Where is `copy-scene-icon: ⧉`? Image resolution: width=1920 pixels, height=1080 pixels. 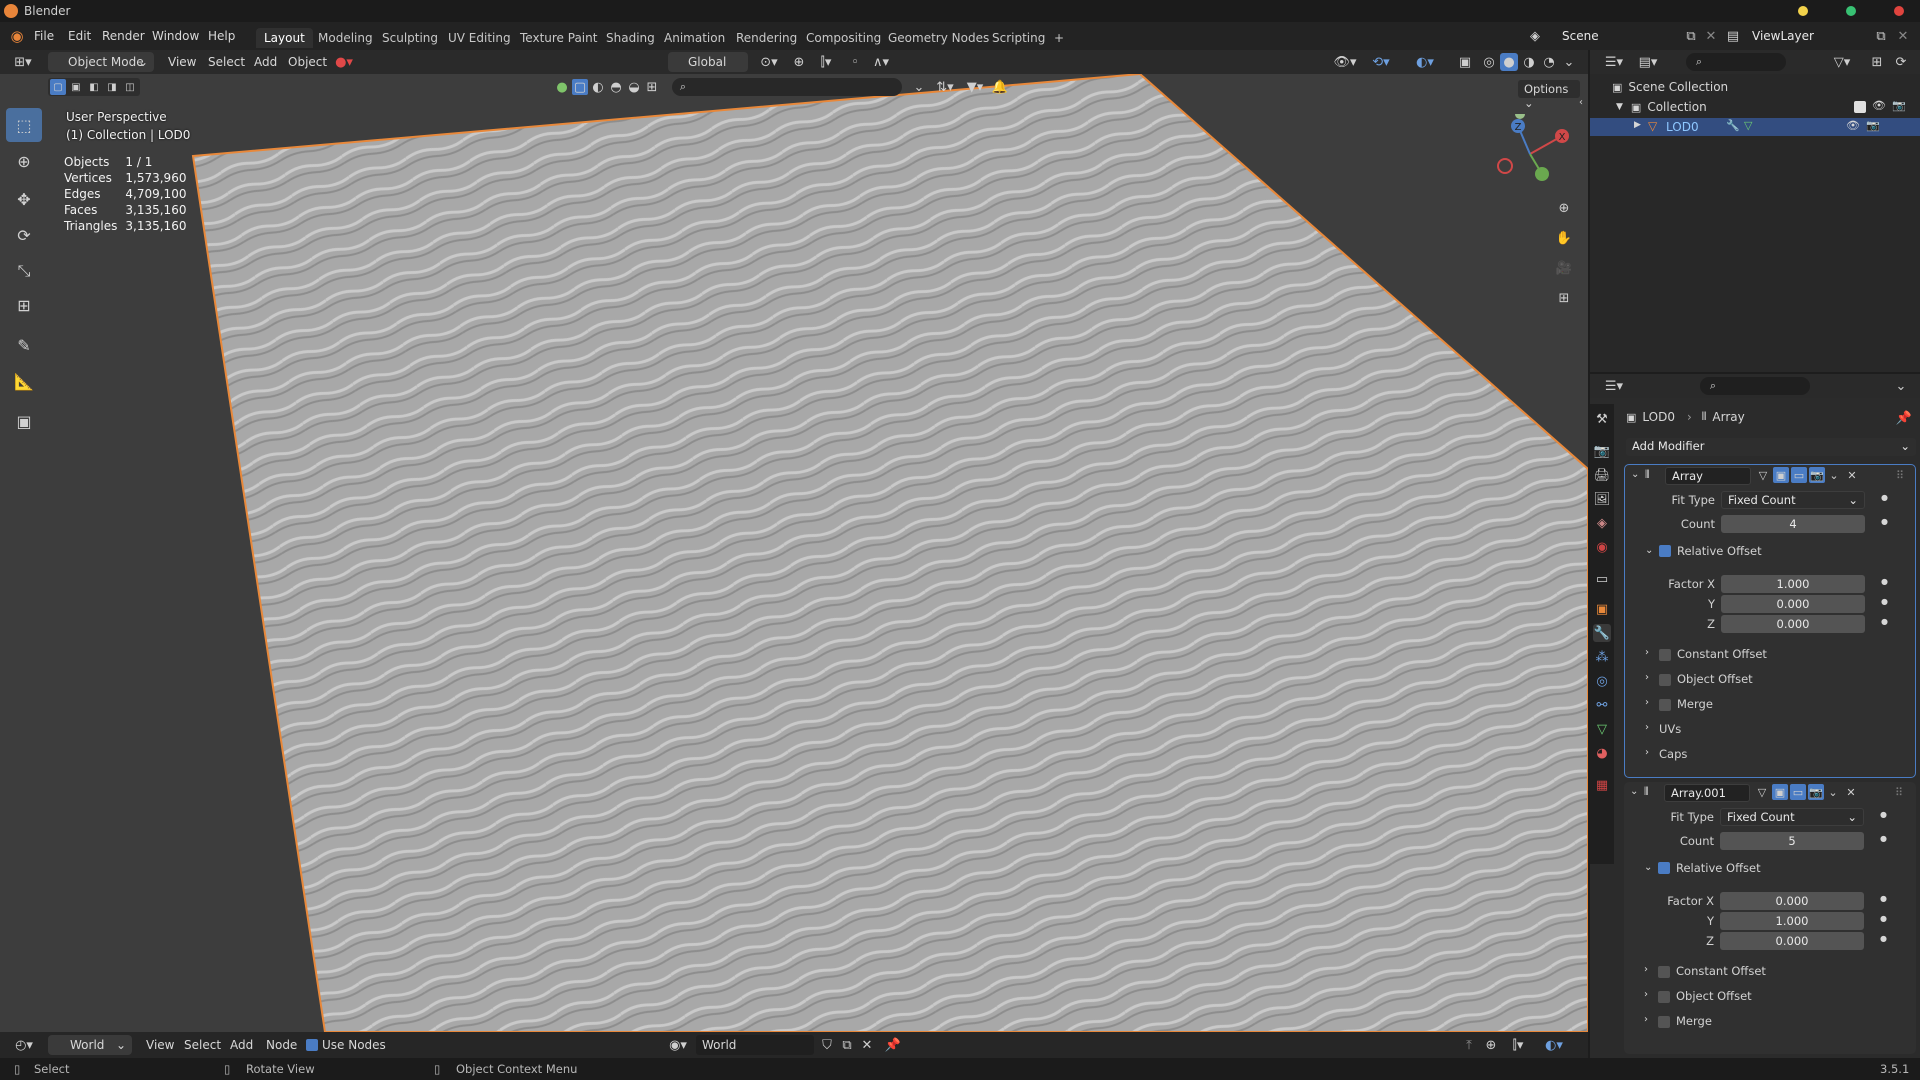 copy-scene-icon: ⧉ is located at coordinates (1691, 36).